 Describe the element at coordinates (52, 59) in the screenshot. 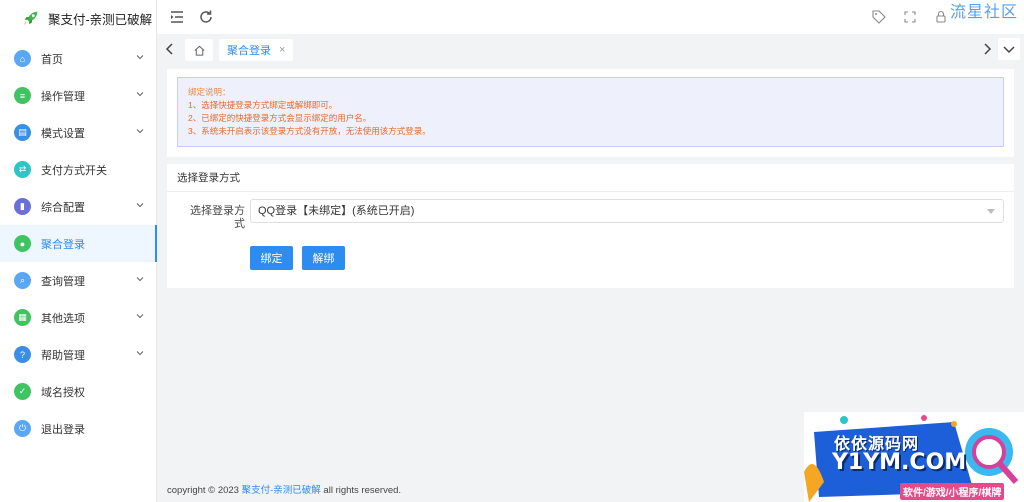

I see `sidebar-item-label: 首页` at that location.